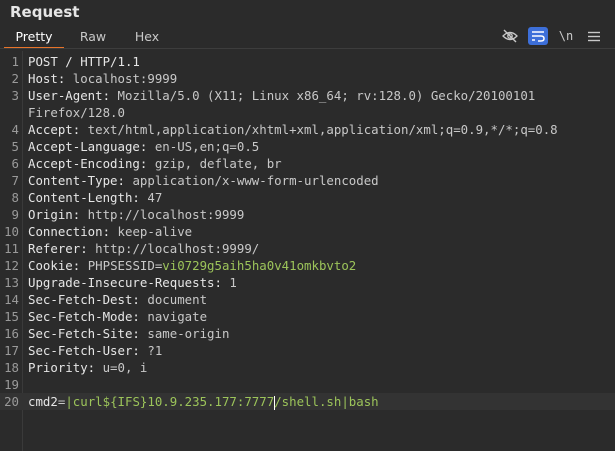  I want to click on line-number: 15, so click(11, 316).